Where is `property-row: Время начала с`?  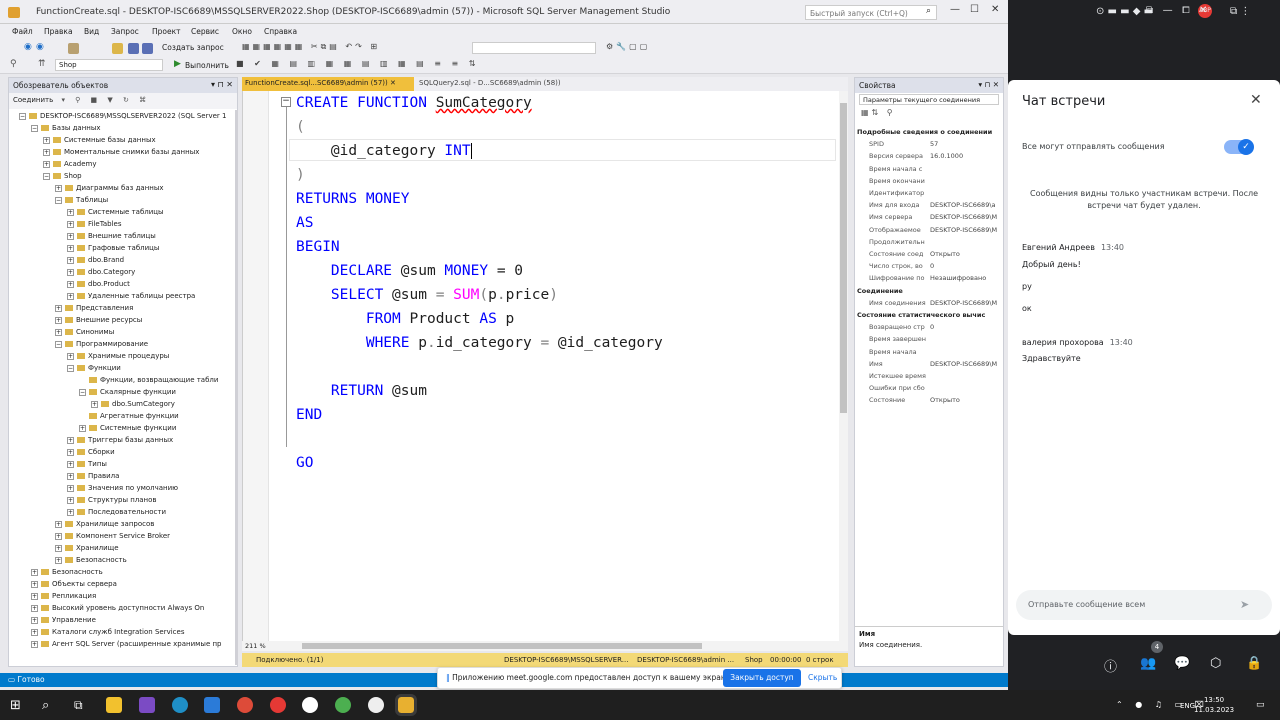 property-row: Время начала с is located at coordinates (930, 169).